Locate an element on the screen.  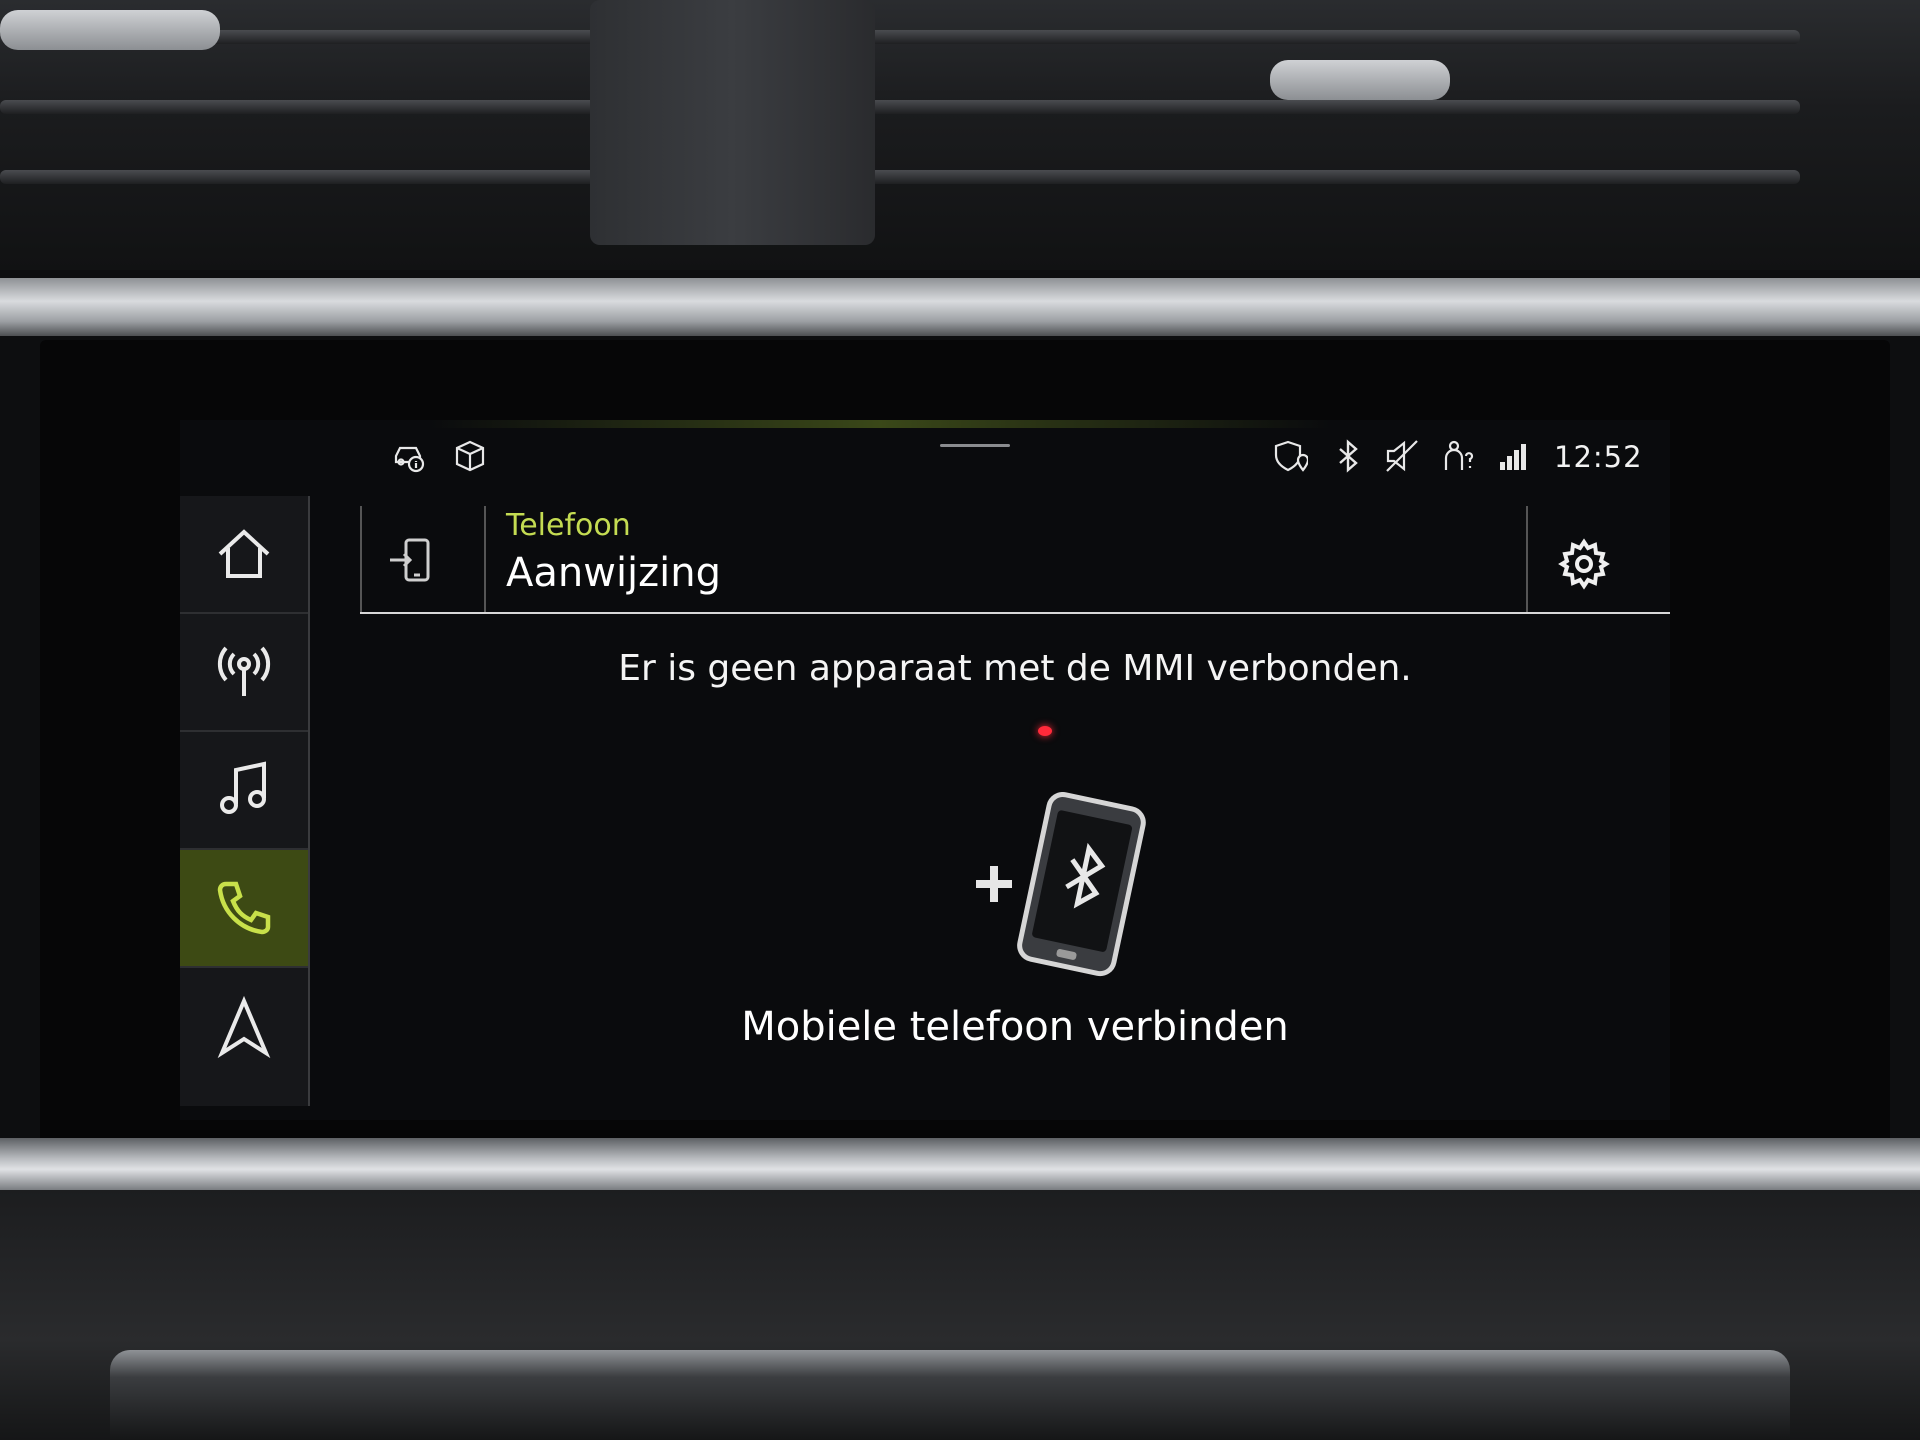
phone-transfer-icon is located at coordinates (410, 560).